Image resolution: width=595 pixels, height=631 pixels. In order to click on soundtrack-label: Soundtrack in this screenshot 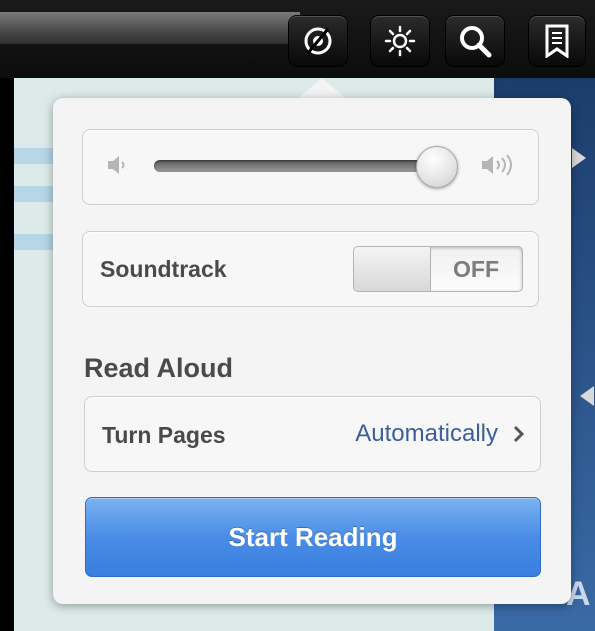, I will do `click(163, 269)`.